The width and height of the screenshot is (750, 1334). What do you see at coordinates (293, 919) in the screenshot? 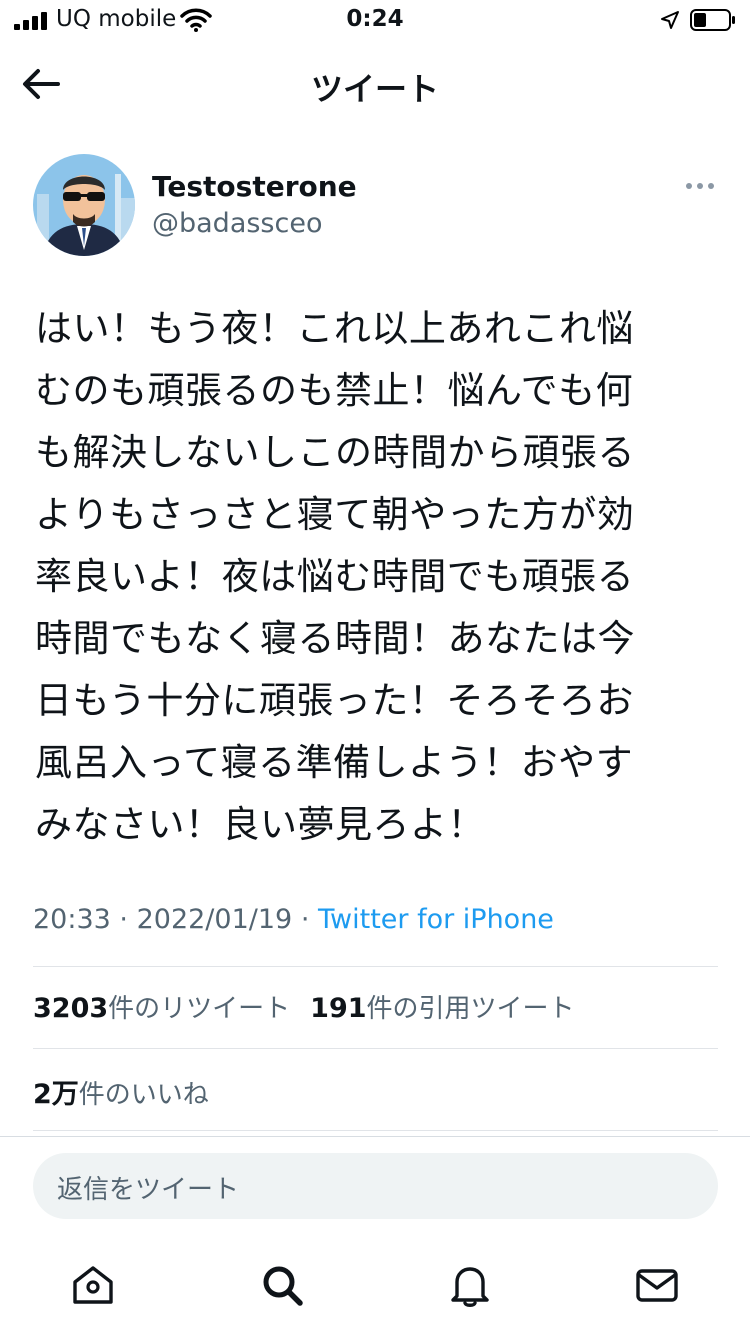
I see `tweet-meta: 20:33 · 2022/01/19 · Twitter for iPhone` at bounding box center [293, 919].